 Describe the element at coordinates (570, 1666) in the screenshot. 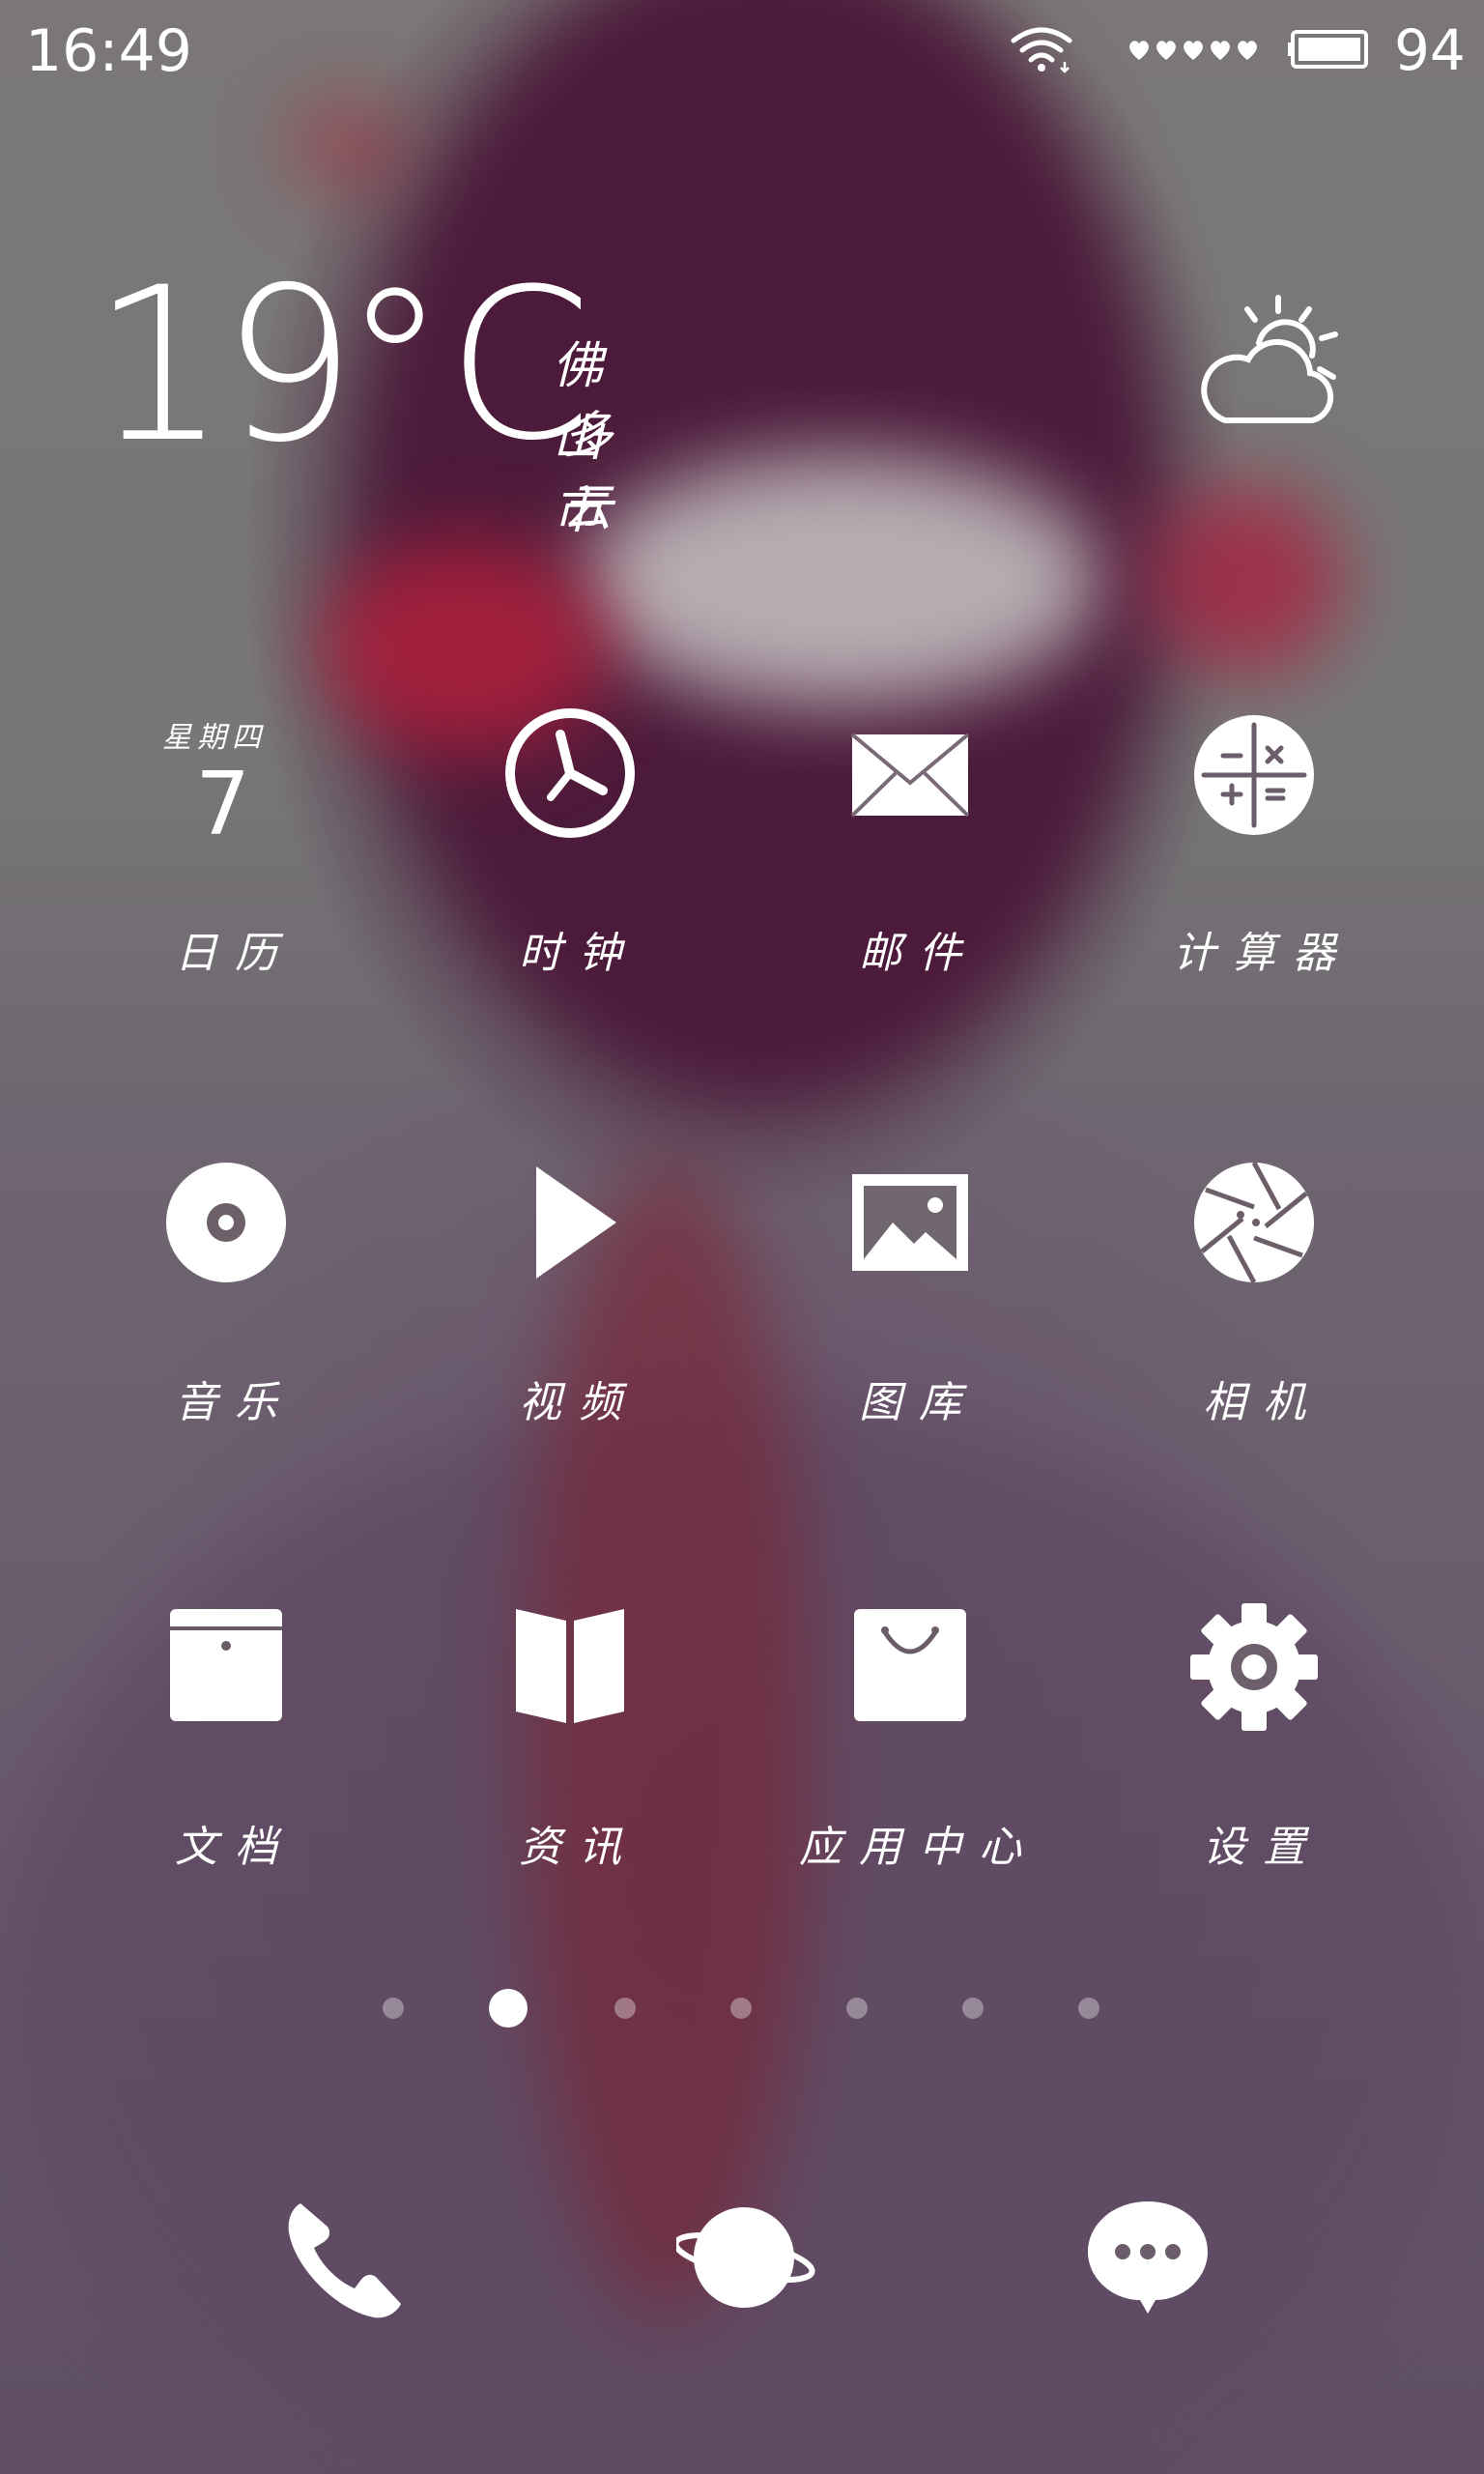

I see `book-icon` at that location.